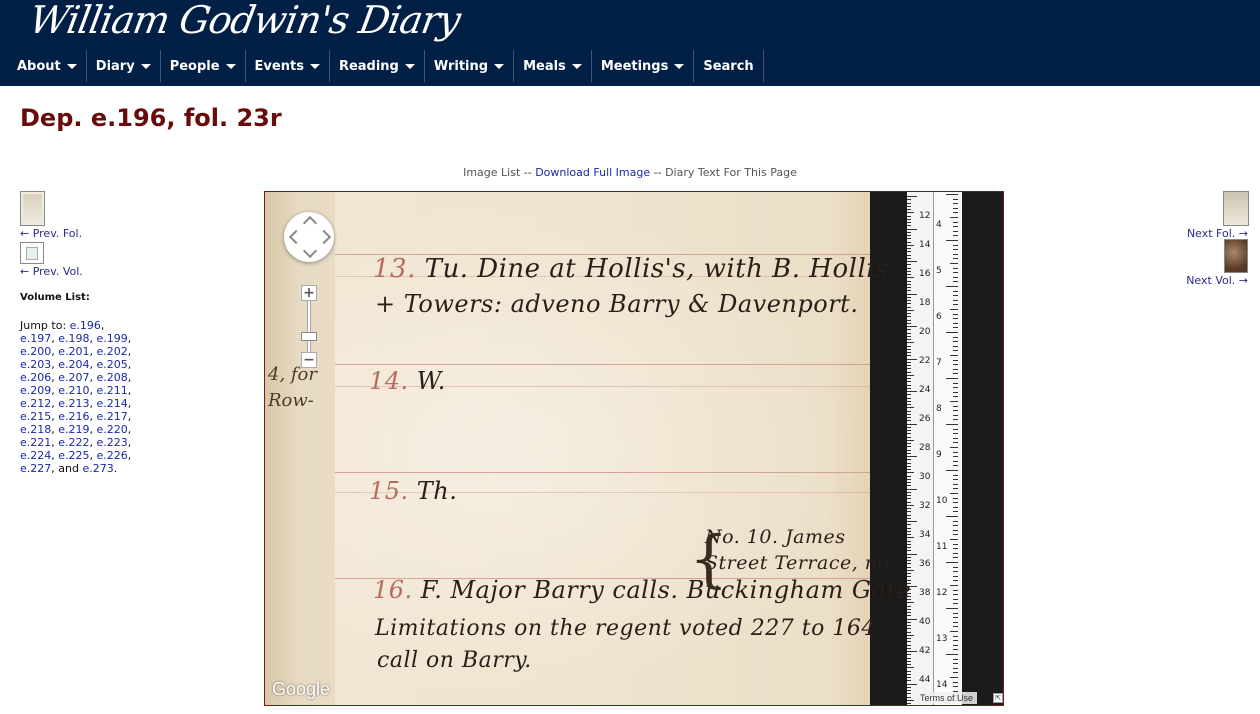 Image resolution: width=1260 pixels, height=714 pixels. Describe the element at coordinates (97, 468) in the screenshot. I see `volume-link: e.273` at that location.